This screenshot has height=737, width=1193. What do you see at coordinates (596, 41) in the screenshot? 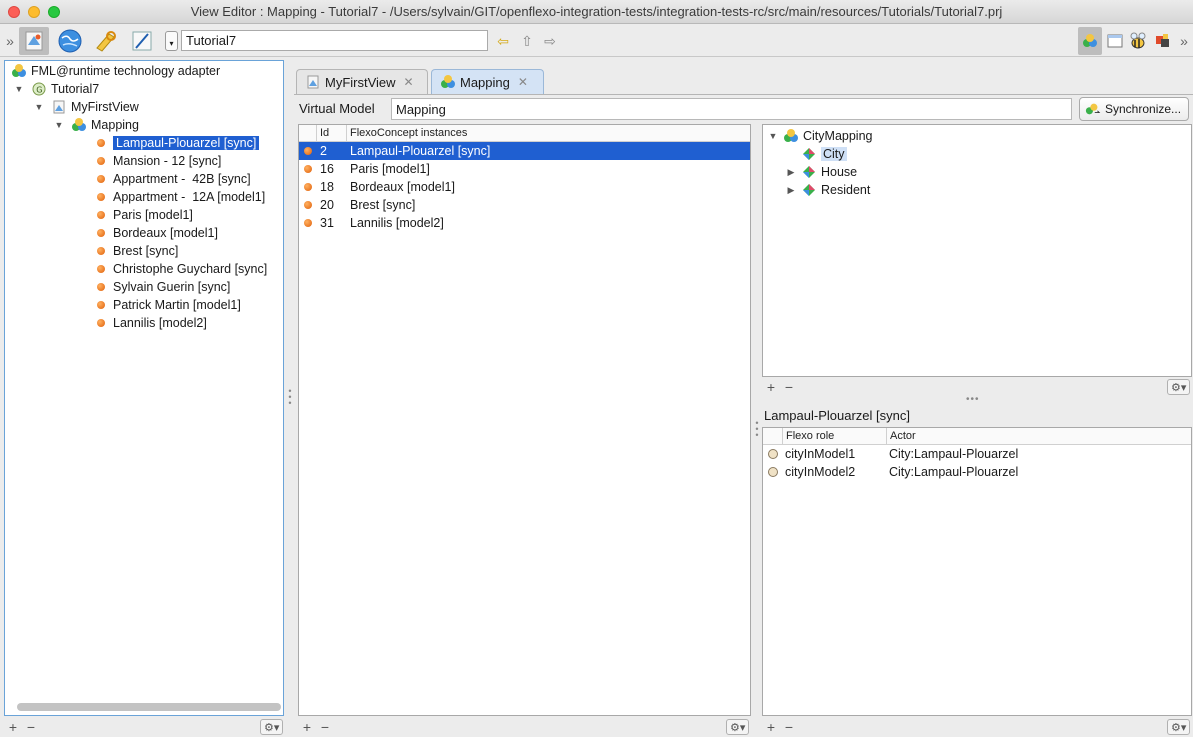
I see `toolbar: » ▾ Tutorial7 ⇦ ⇧ ⇨ »` at bounding box center [596, 41].